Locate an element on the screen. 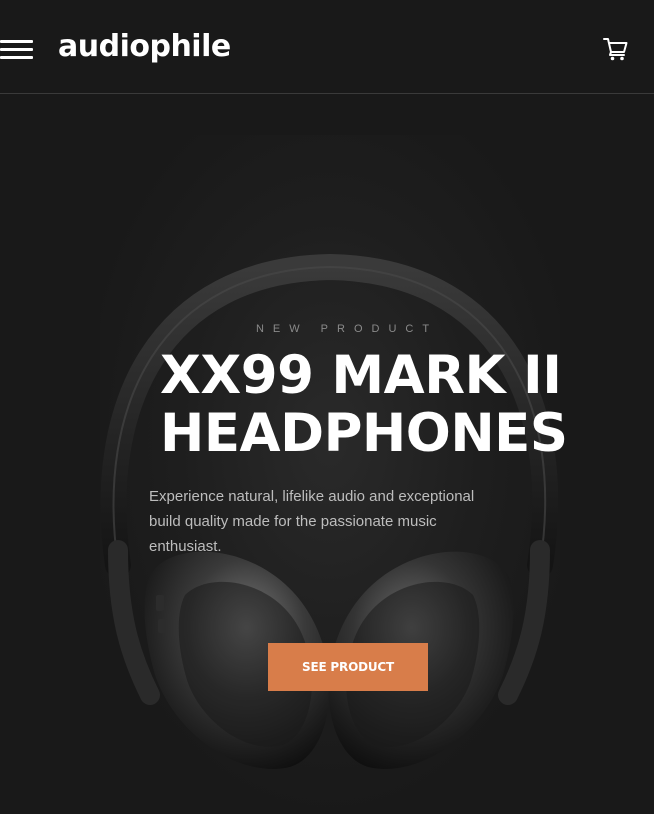 This screenshot has width=654, height=814. site-header: audiophile is located at coordinates (327, 47).